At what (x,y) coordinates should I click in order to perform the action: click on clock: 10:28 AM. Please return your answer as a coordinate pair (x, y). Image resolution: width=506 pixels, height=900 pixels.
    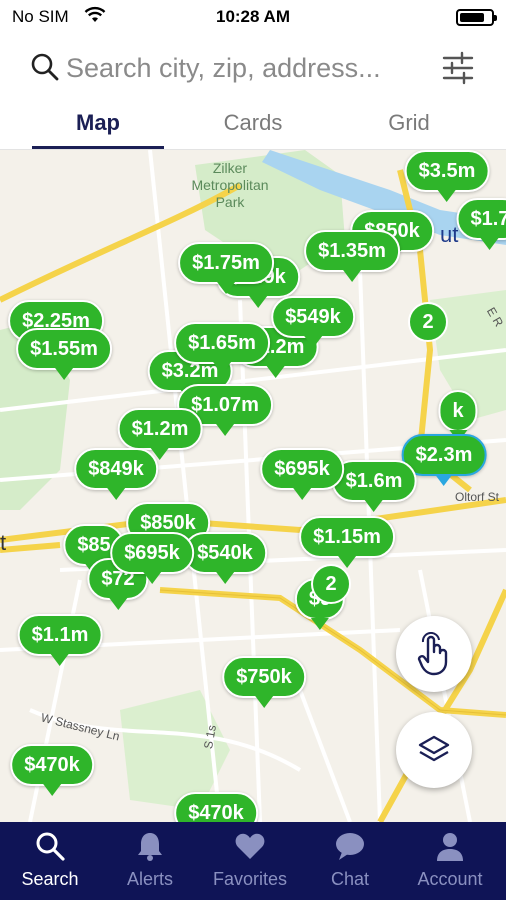
    Looking at the image, I should click on (252, 16).